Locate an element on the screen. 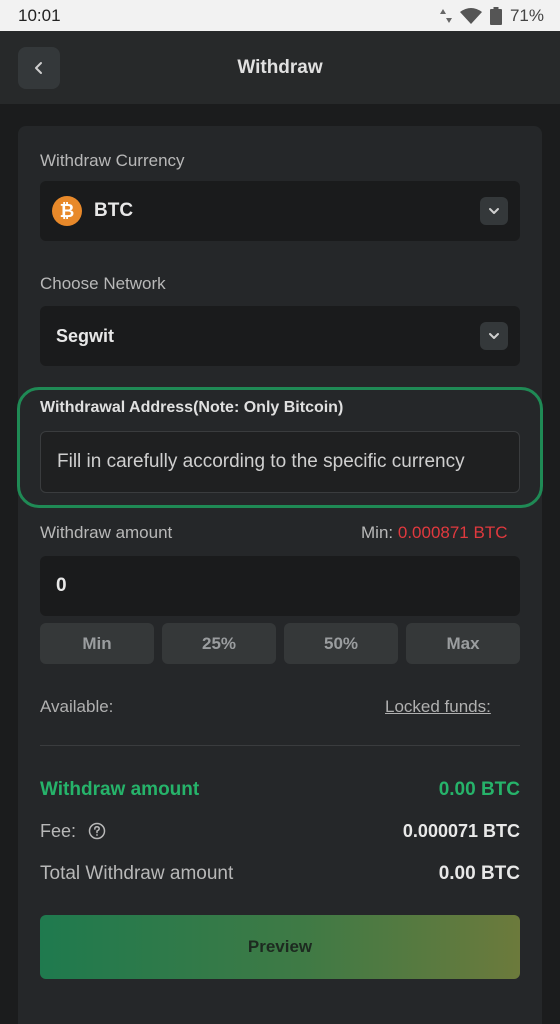  back-button is located at coordinates (39, 68).